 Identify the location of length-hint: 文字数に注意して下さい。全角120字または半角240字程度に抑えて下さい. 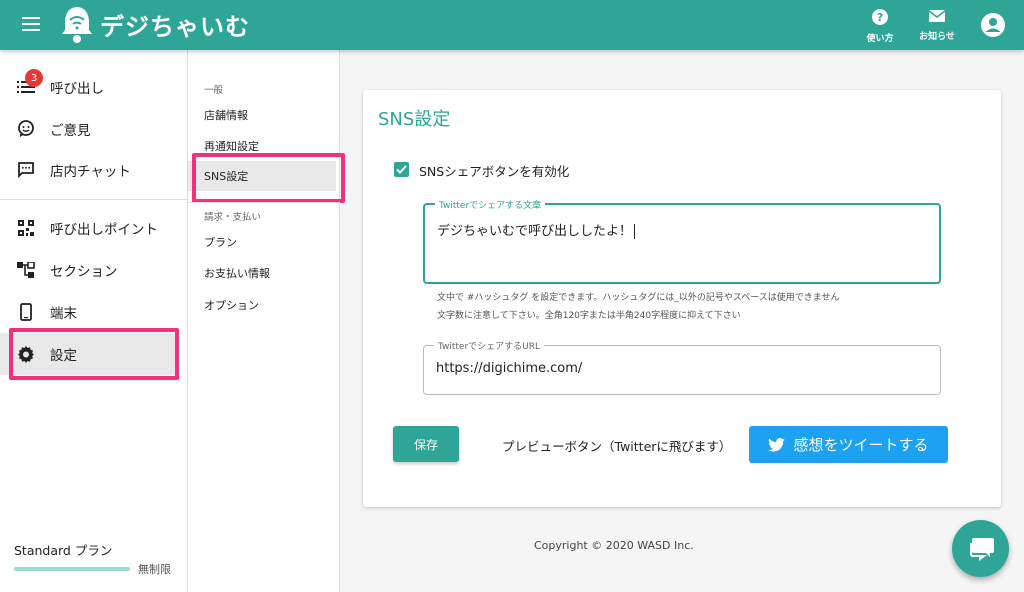
(589, 316).